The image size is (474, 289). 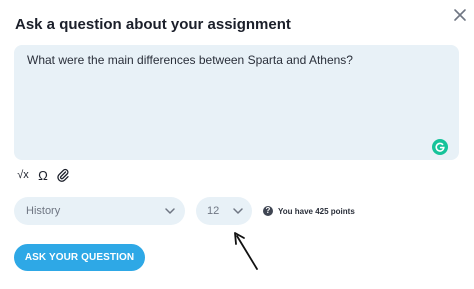 What do you see at coordinates (43, 211) in the screenshot?
I see `subject-select-value: History` at bounding box center [43, 211].